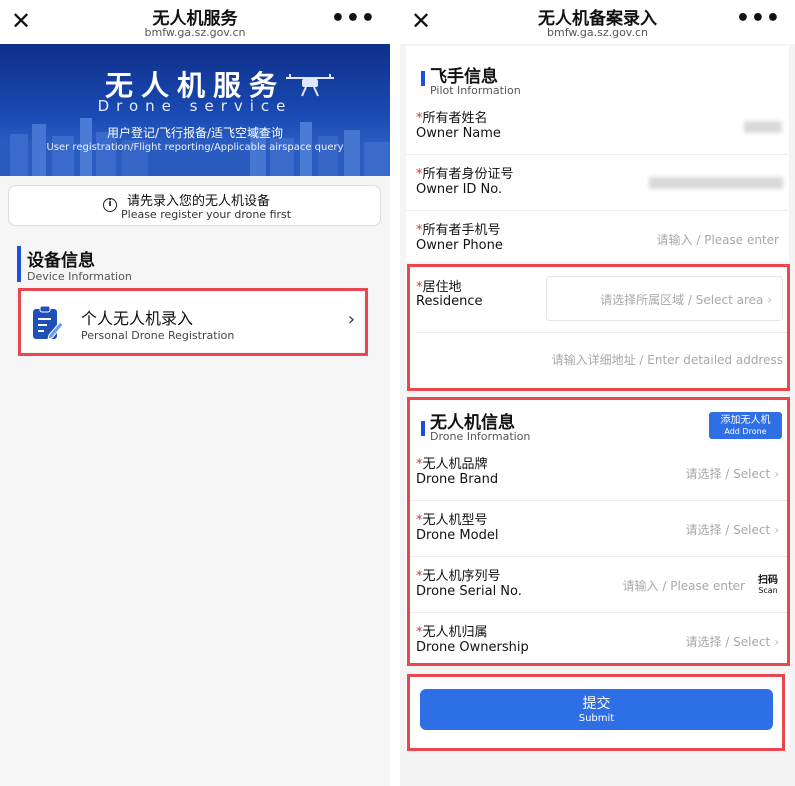 Image resolution: width=795 pixels, height=786 pixels. Describe the element at coordinates (597, 22) in the screenshot. I see `top-bar: ✕ 无人机备案录入 bmfw.ga.sz.gov.cn •••` at that location.